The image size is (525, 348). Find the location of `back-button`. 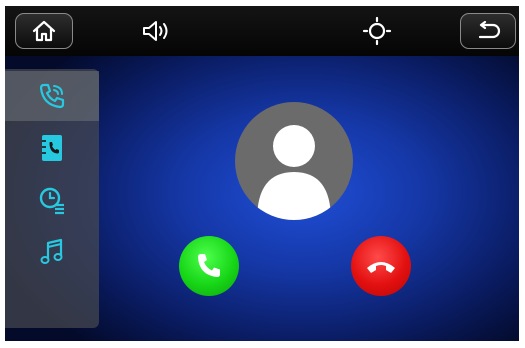

back-button is located at coordinates (488, 31).